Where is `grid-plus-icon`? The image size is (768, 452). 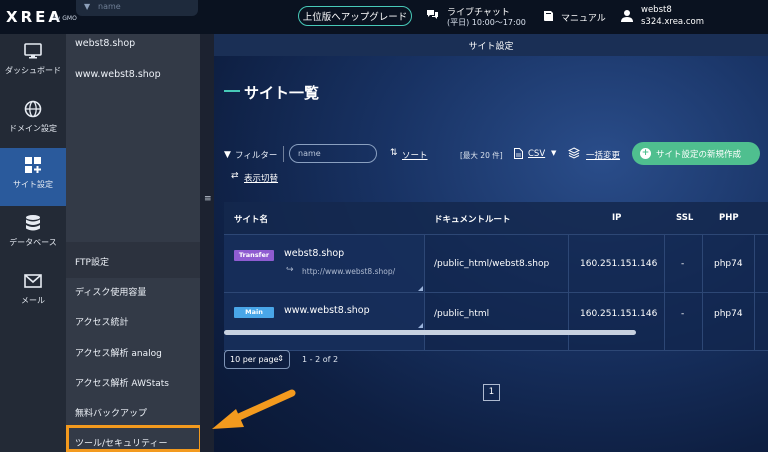 grid-plus-icon is located at coordinates (33, 165).